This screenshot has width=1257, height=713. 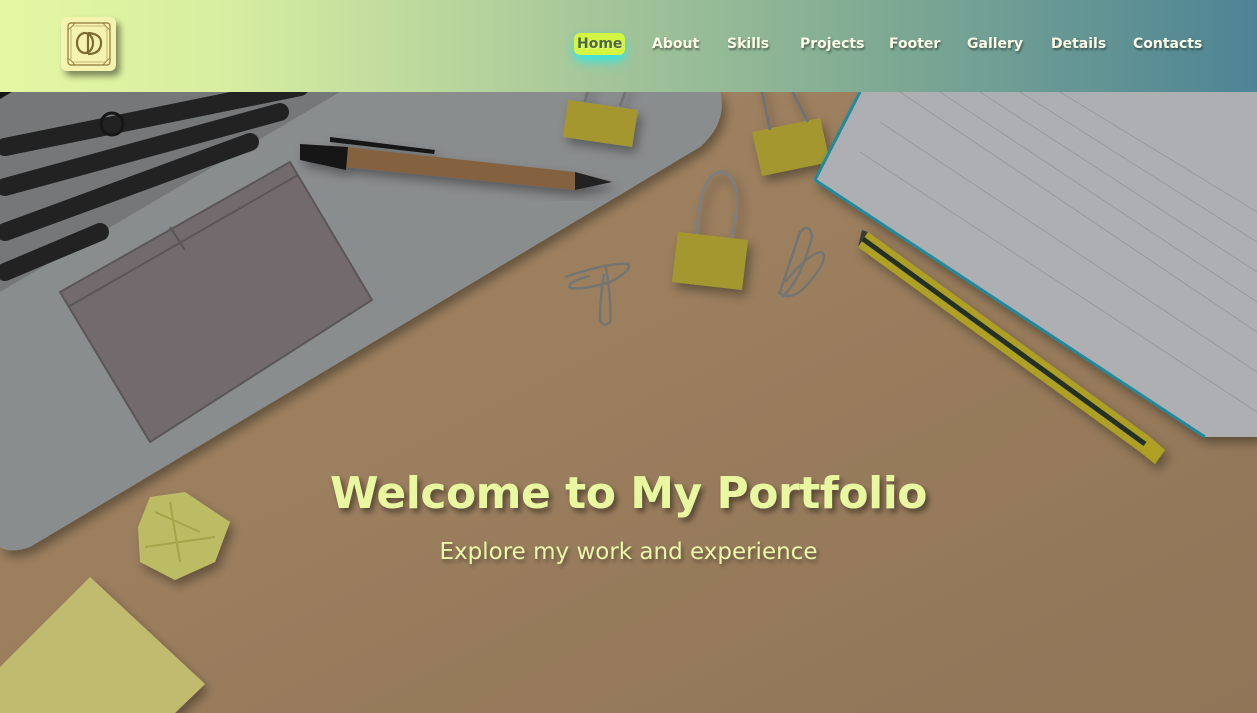 I want to click on nav-item-gallery: Gallery, so click(x=995, y=44).